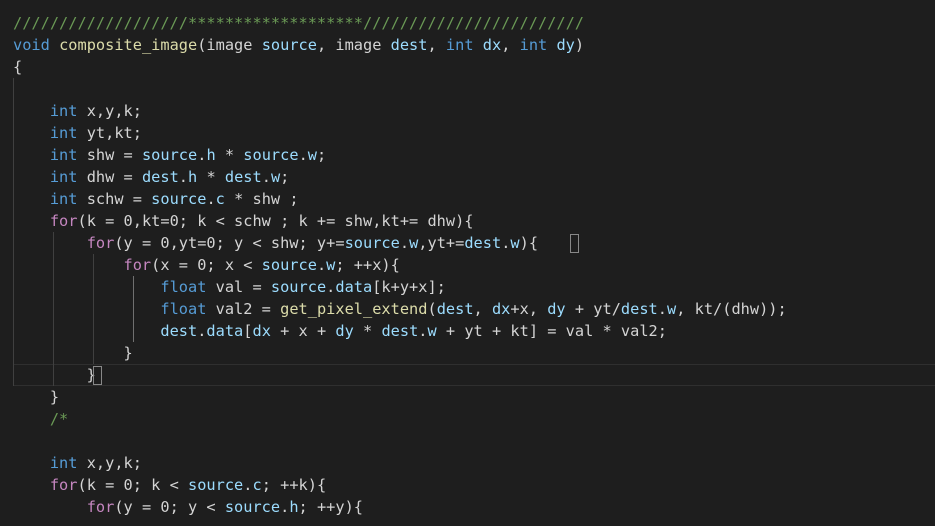 The height and width of the screenshot is (526, 935). Describe the element at coordinates (114, 199) in the screenshot. I see `code-token: schw =` at that location.